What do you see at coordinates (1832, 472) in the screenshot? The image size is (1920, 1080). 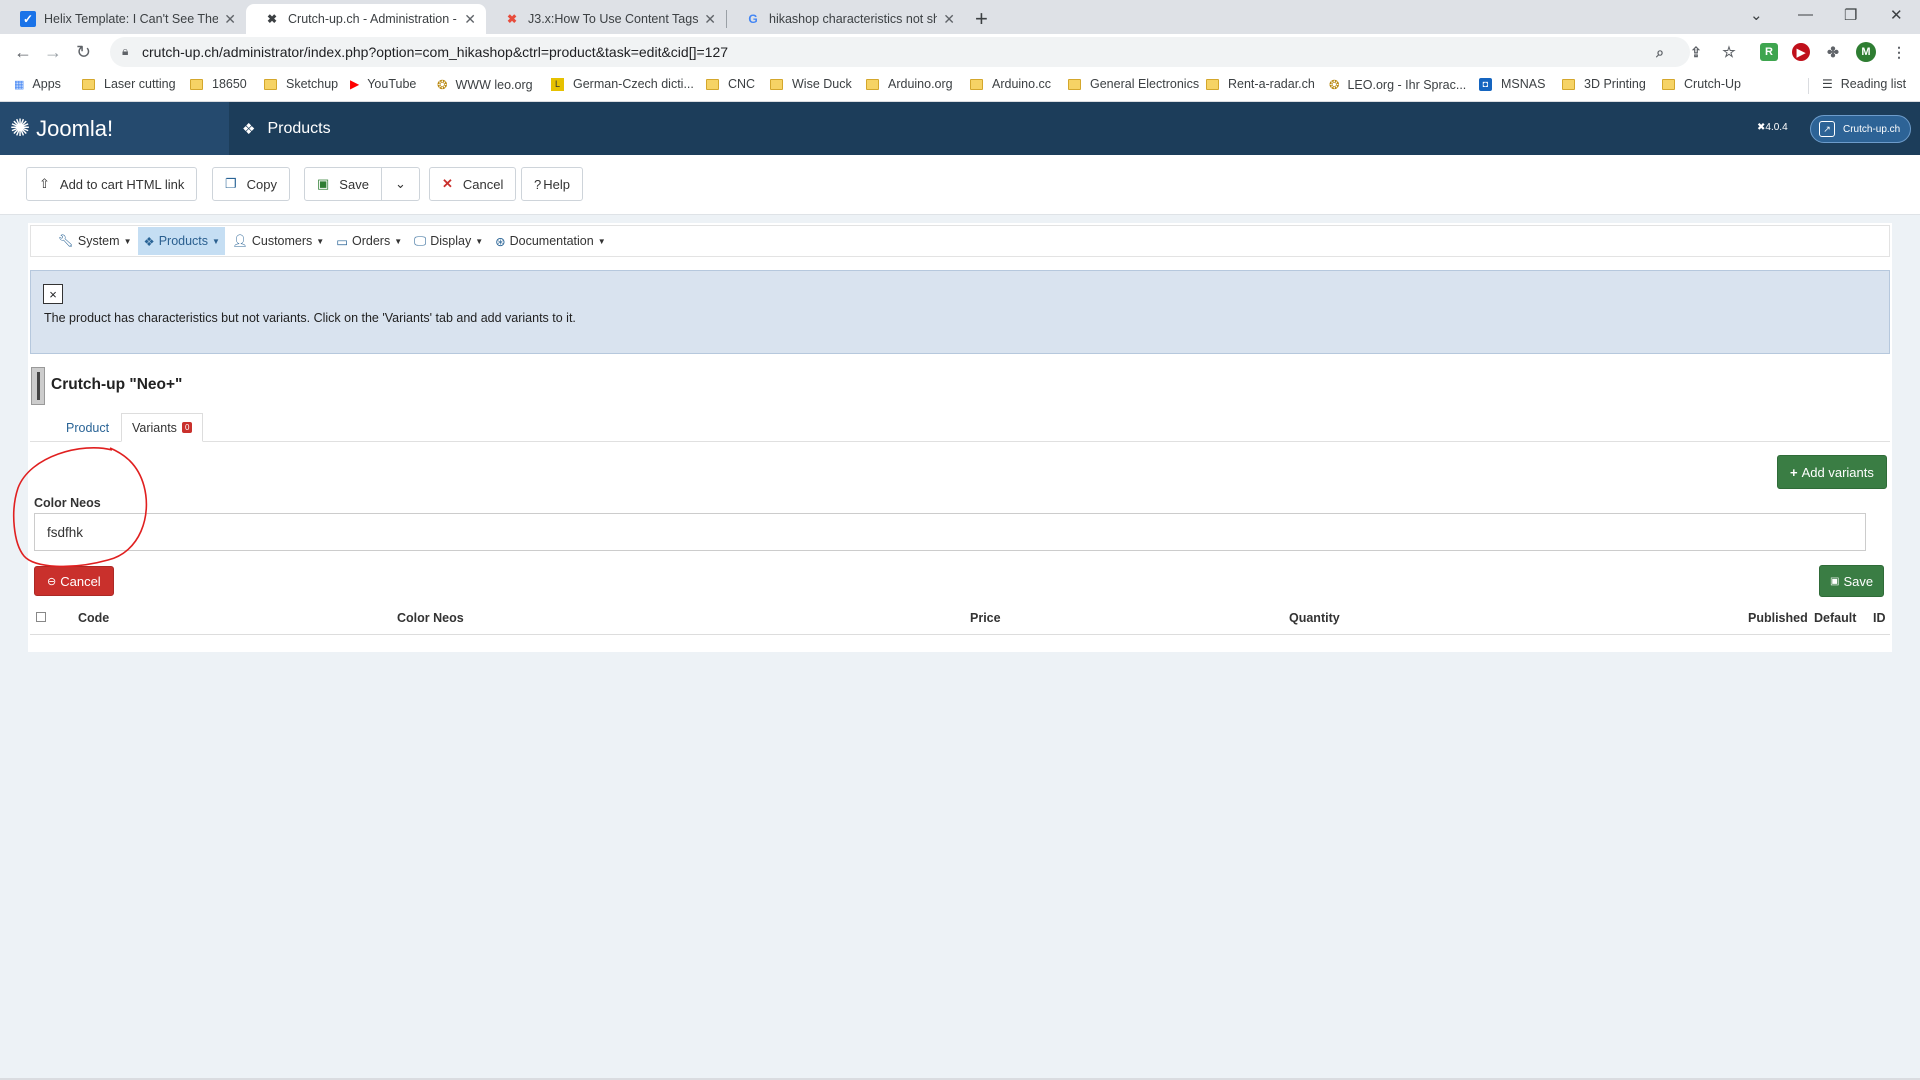 I see `add-variants-button: + Add variants` at bounding box center [1832, 472].